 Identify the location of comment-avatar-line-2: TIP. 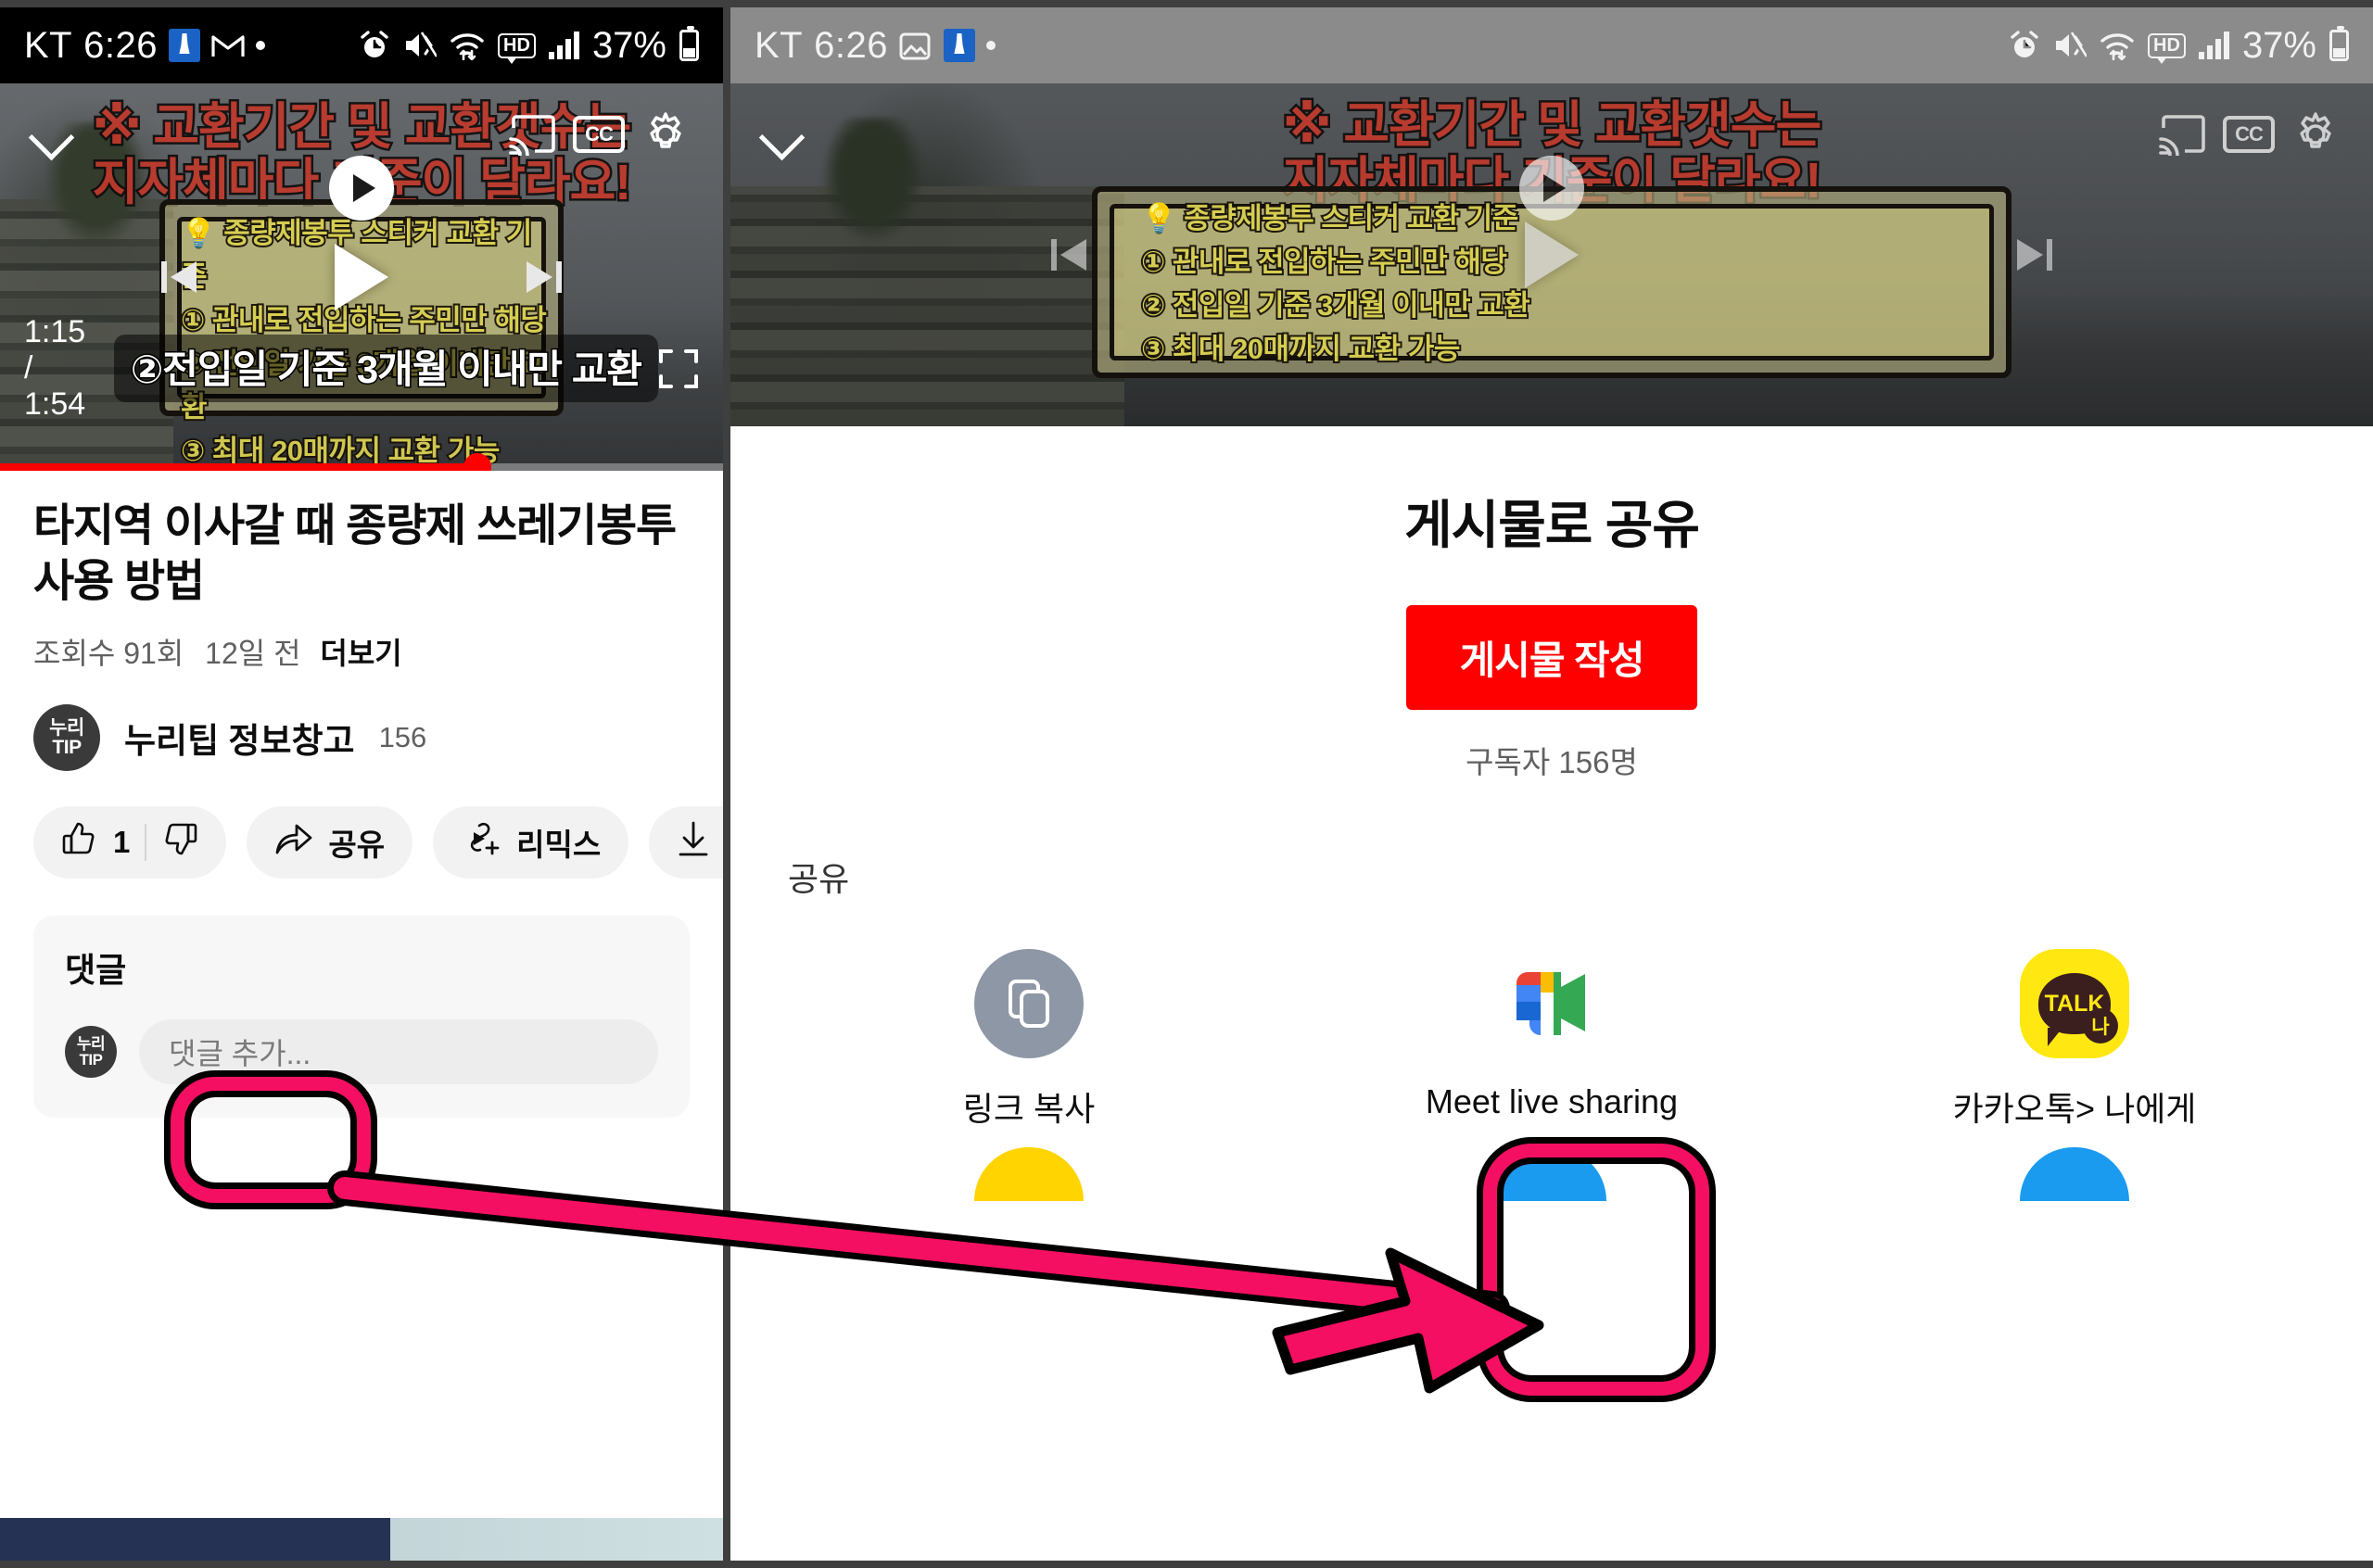
(91, 1060).